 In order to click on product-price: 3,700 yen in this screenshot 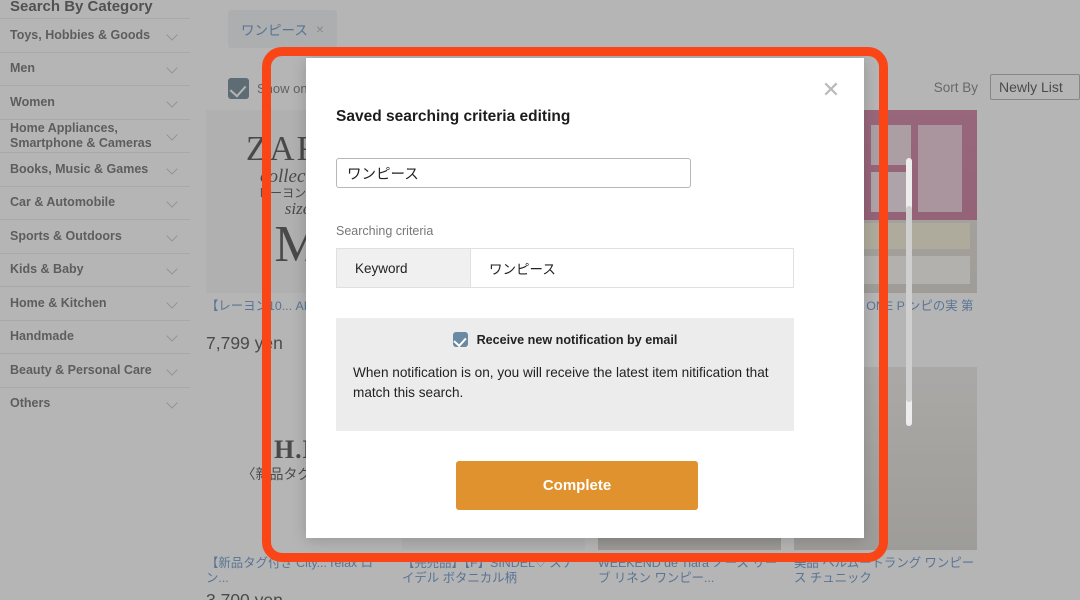, I will do `click(244, 595)`.